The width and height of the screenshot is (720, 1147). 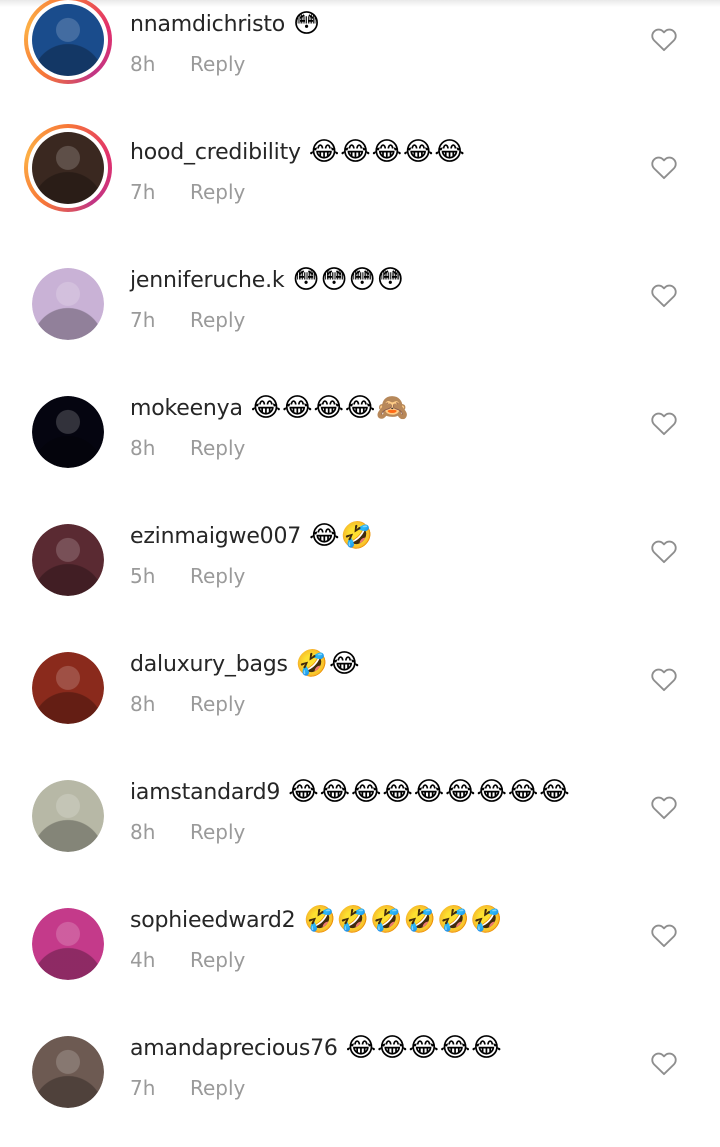 I want to click on username-link: sophieedward2, so click(x=213, y=920).